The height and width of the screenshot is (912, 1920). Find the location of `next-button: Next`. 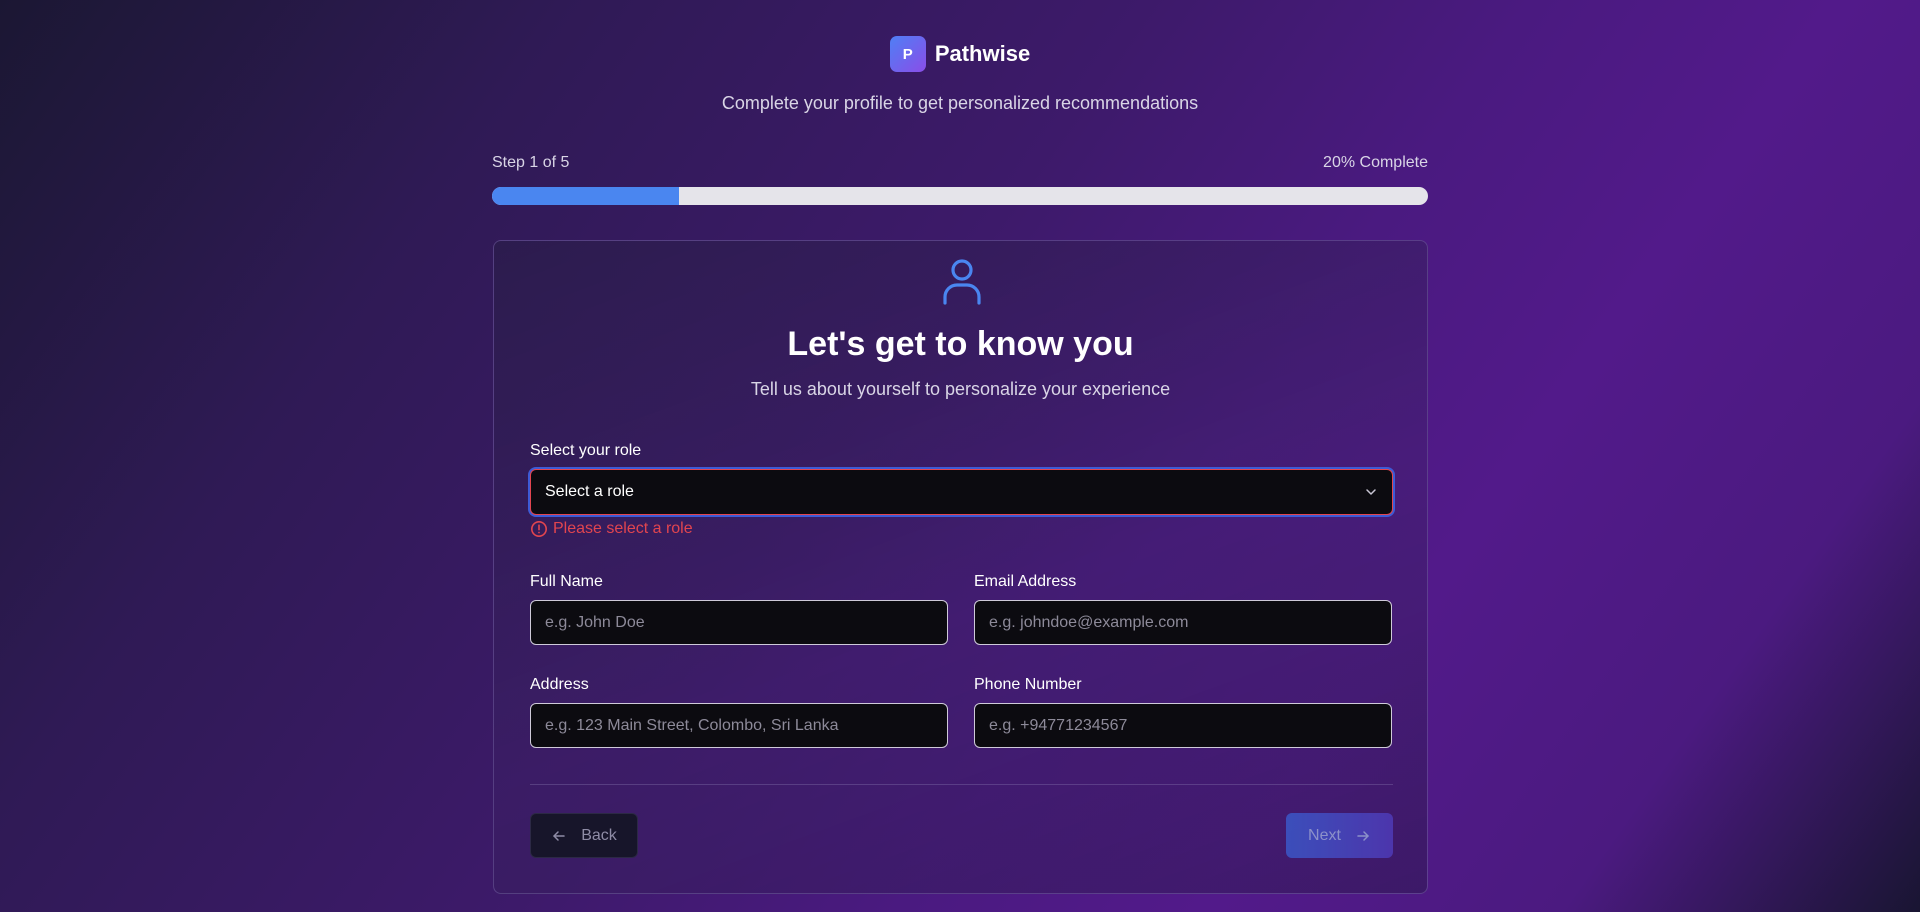

next-button: Next is located at coordinates (1339, 835).